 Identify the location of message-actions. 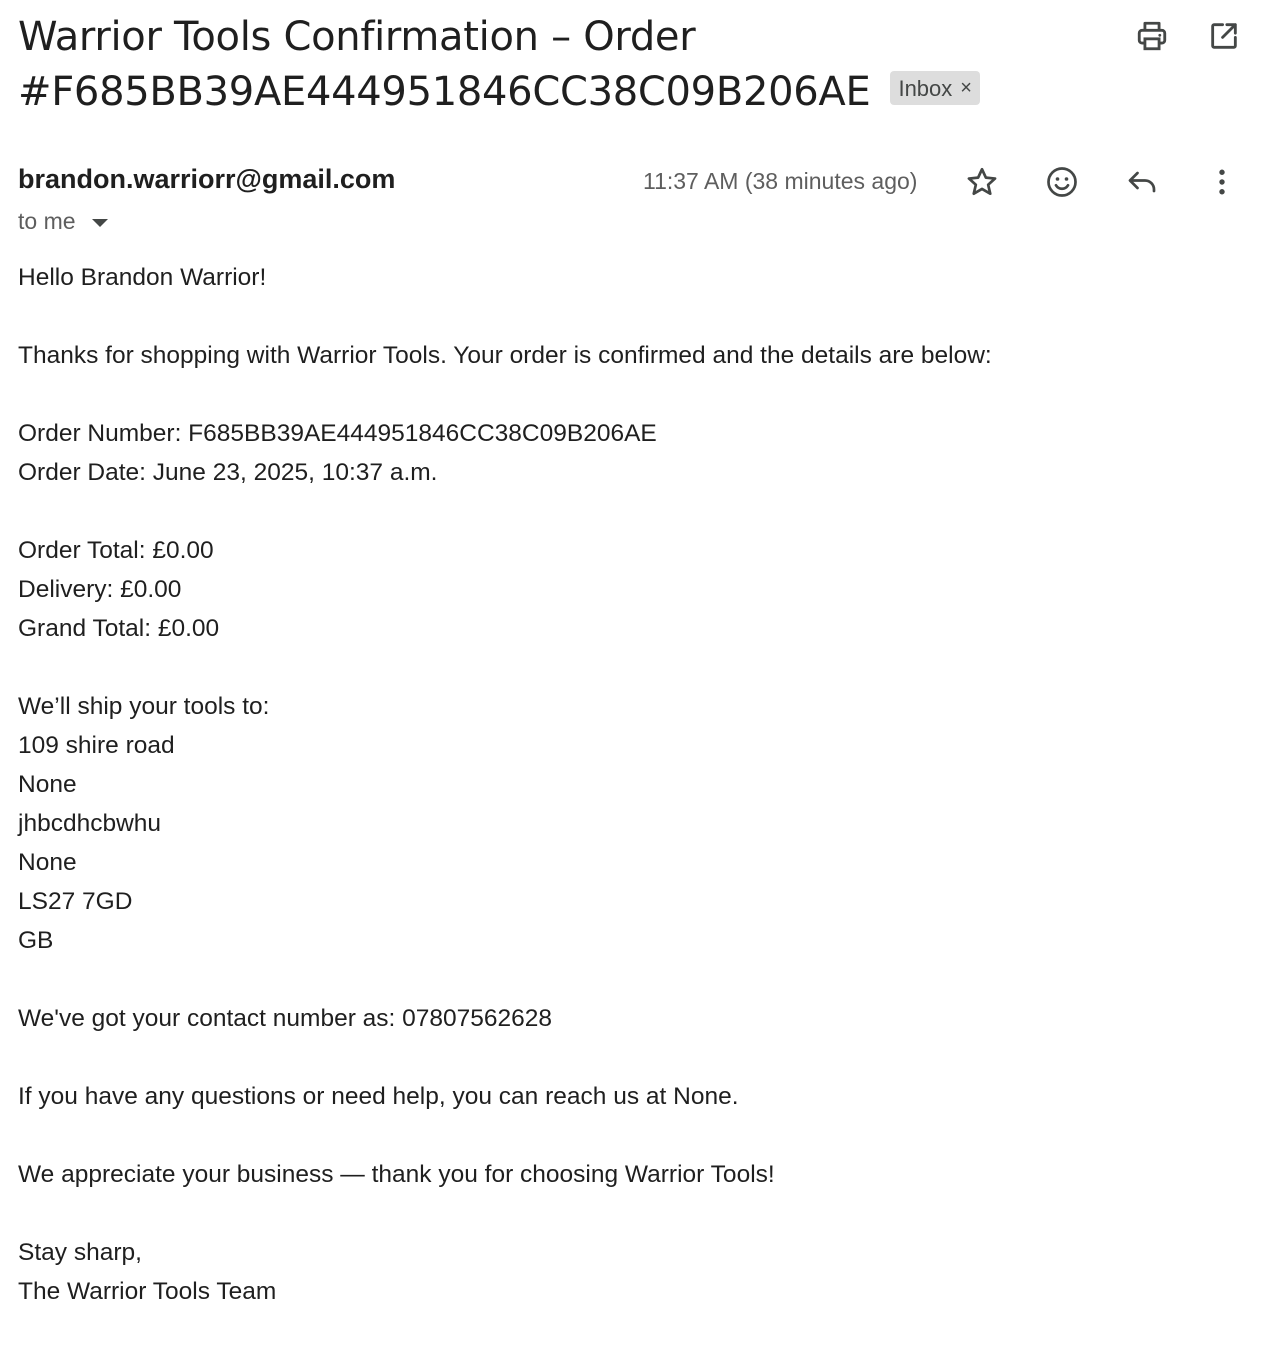
(1102, 182).